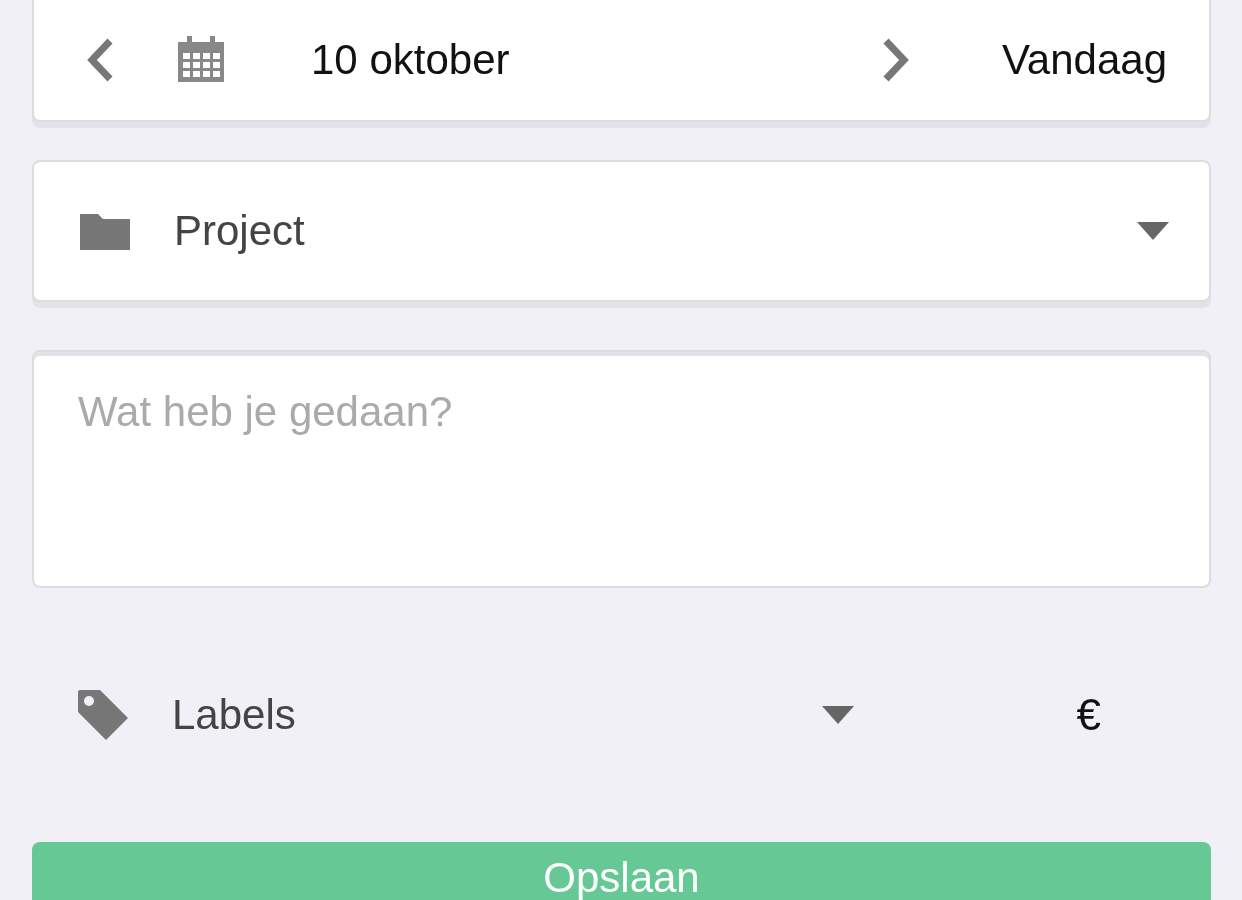 The height and width of the screenshot is (900, 1242). Describe the element at coordinates (1084, 60) in the screenshot. I see `today-button: Vandaag` at that location.